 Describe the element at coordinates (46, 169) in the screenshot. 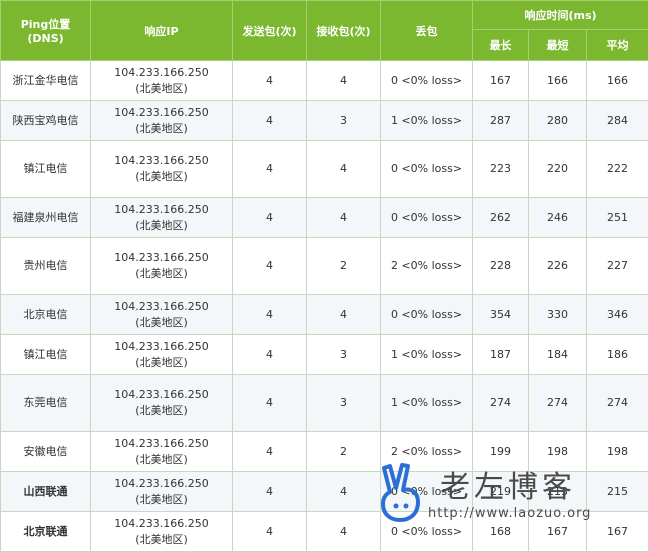

I see `cell-location: 镇江电信` at that location.